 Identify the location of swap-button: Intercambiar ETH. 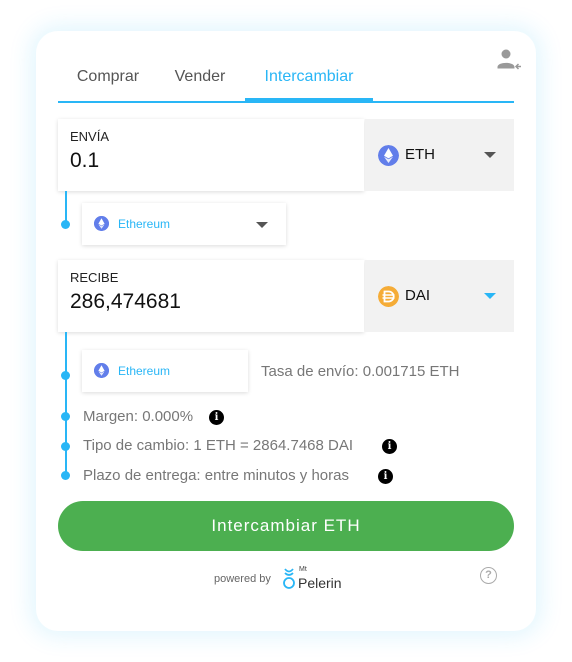
(286, 526).